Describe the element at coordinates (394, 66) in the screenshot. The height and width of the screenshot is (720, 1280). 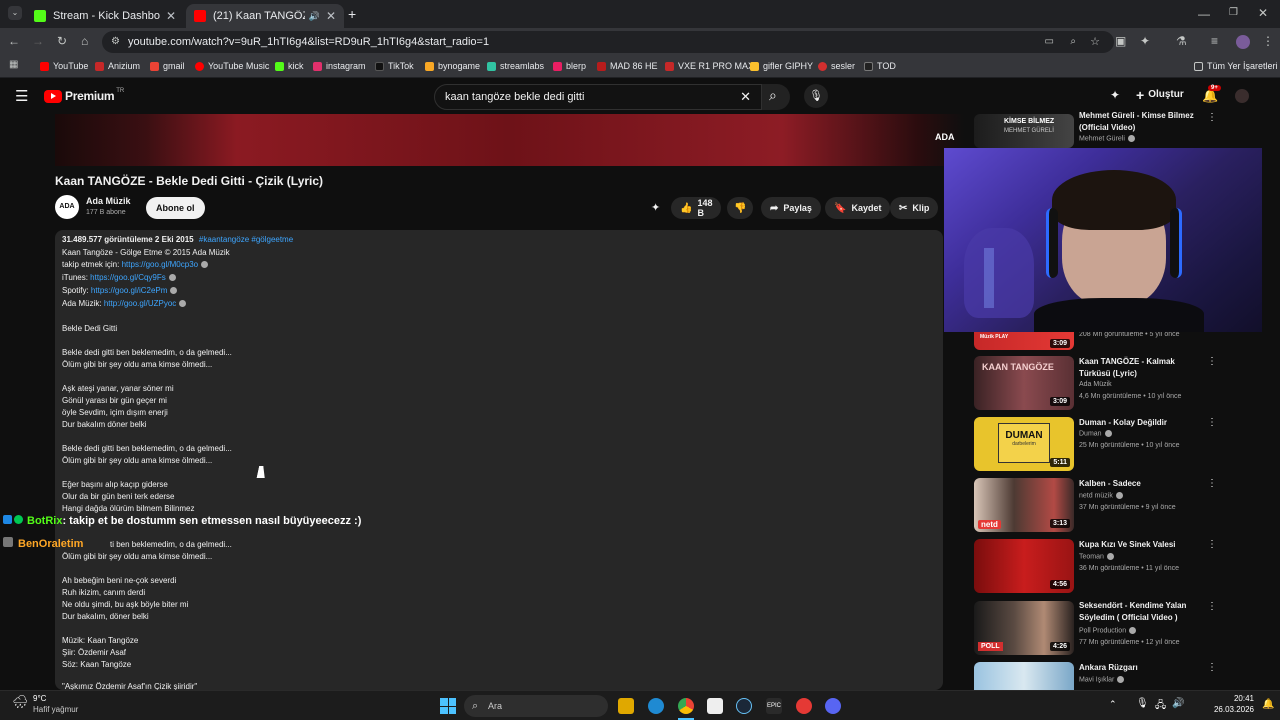
I see `bookmark-tiktok: TikTok` at that location.